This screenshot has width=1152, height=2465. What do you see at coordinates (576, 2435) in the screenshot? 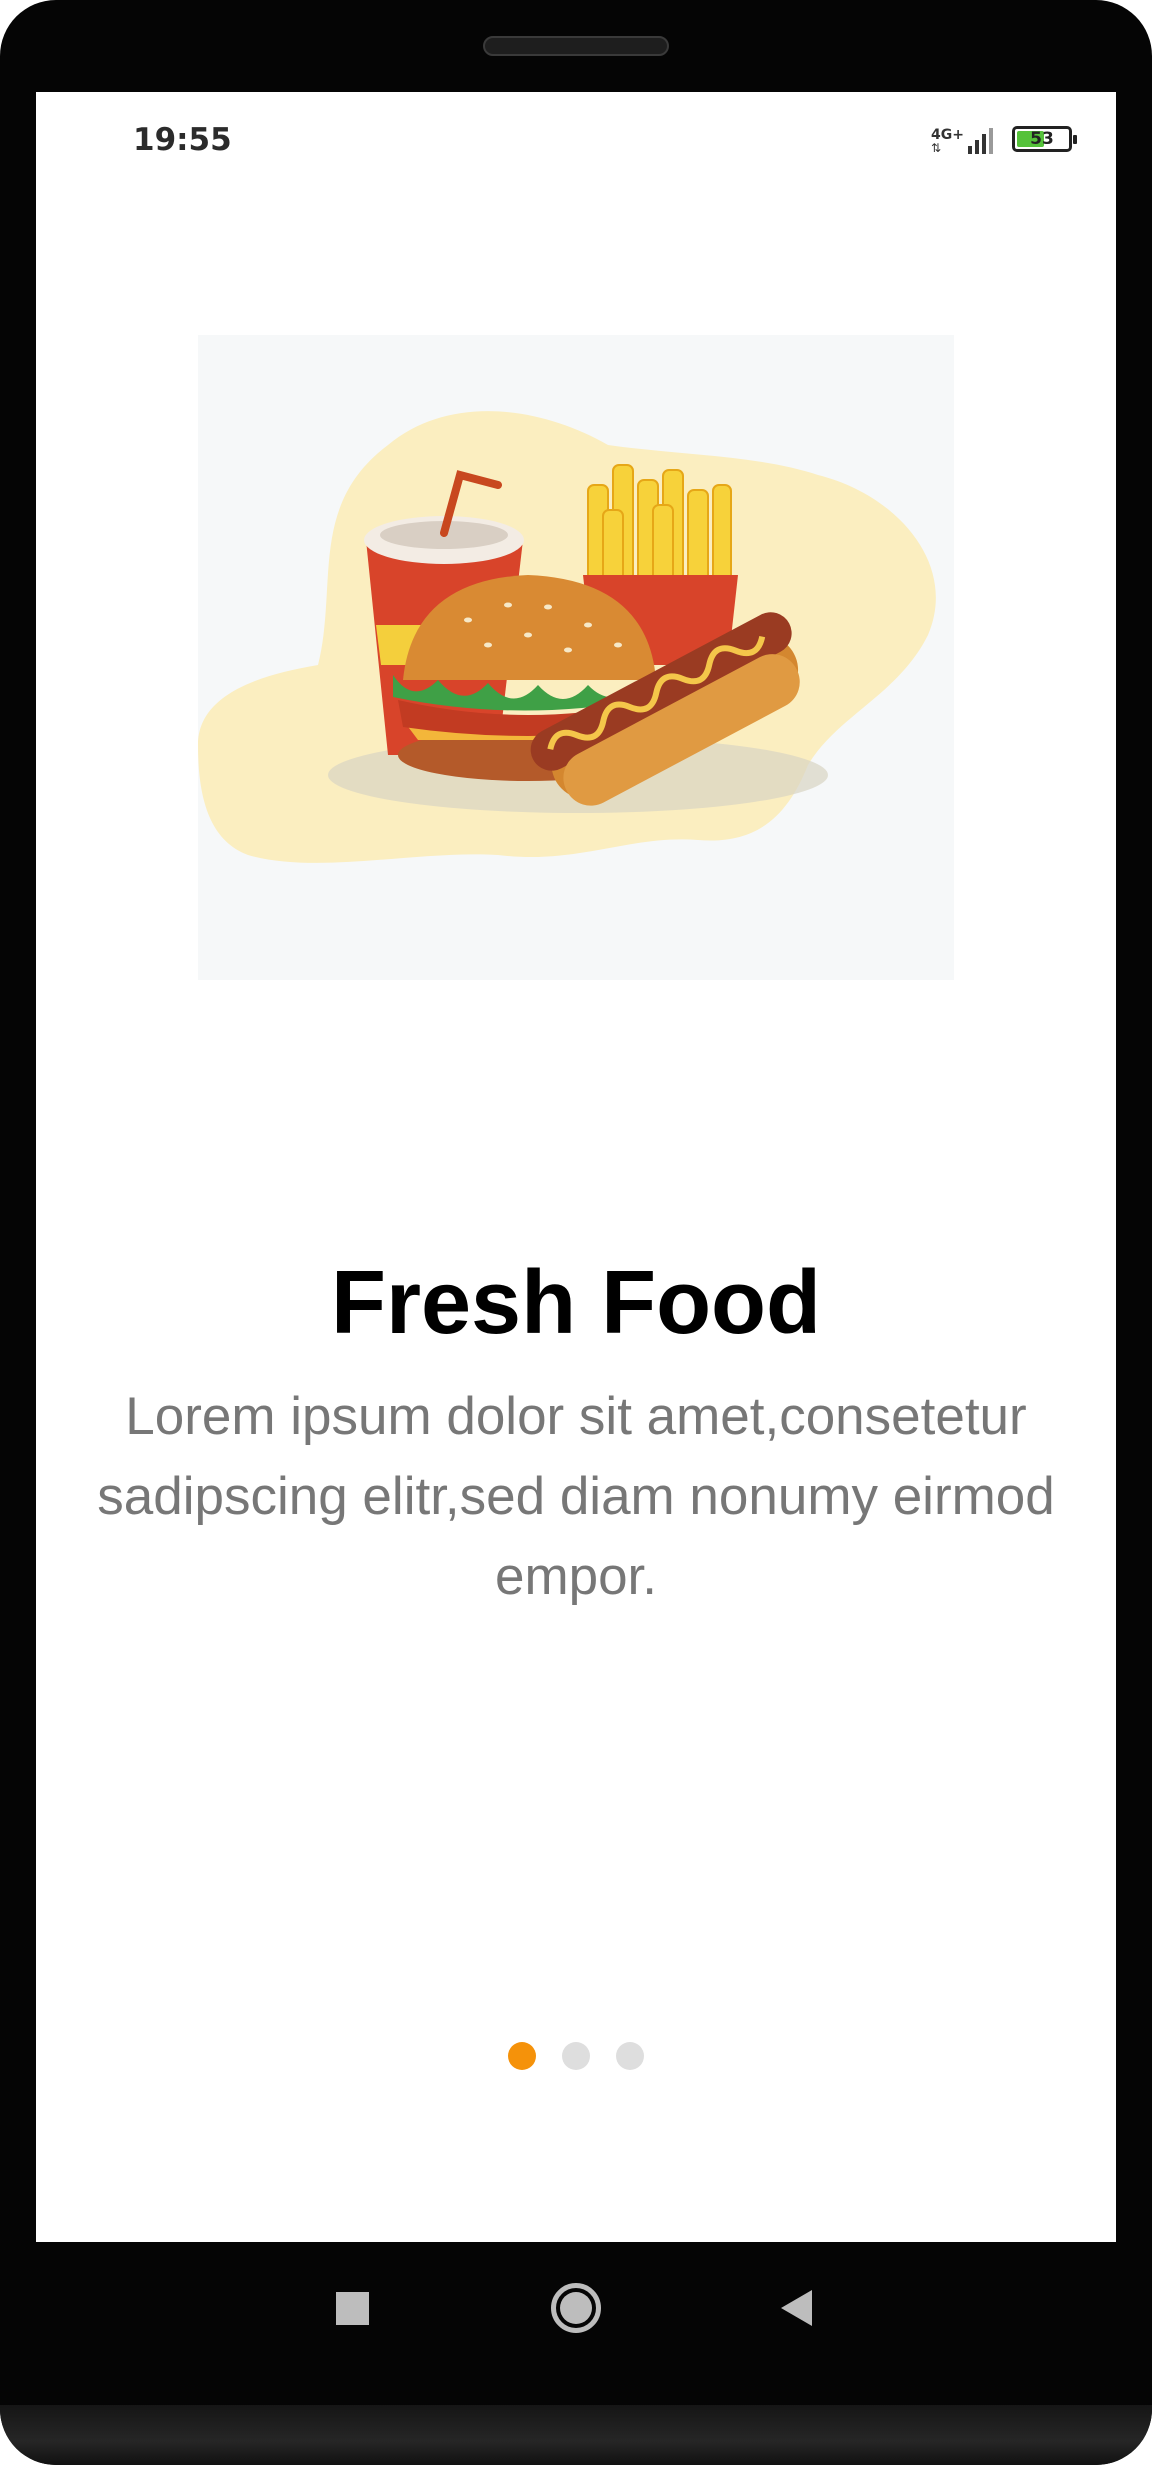
I see `bottom-bezel` at bounding box center [576, 2435].